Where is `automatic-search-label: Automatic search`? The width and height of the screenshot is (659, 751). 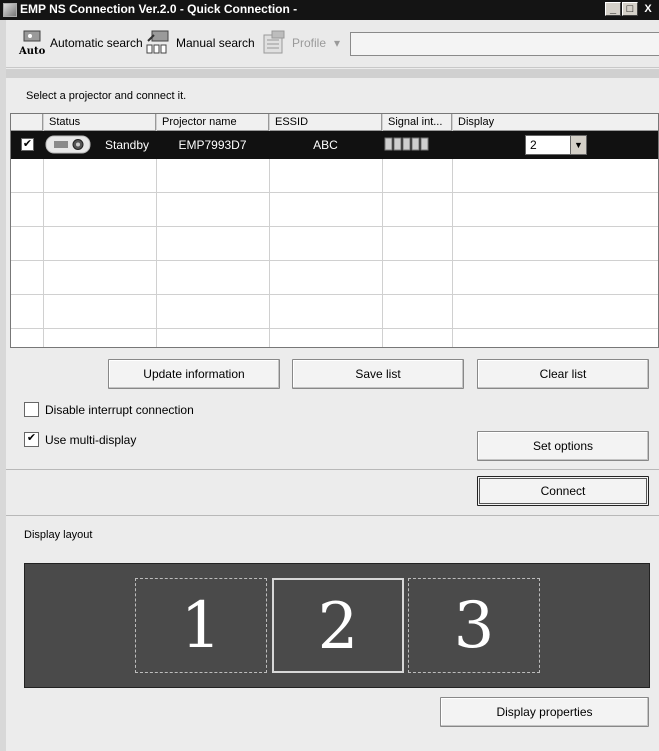
automatic-search-label: Automatic search is located at coordinates (96, 43).